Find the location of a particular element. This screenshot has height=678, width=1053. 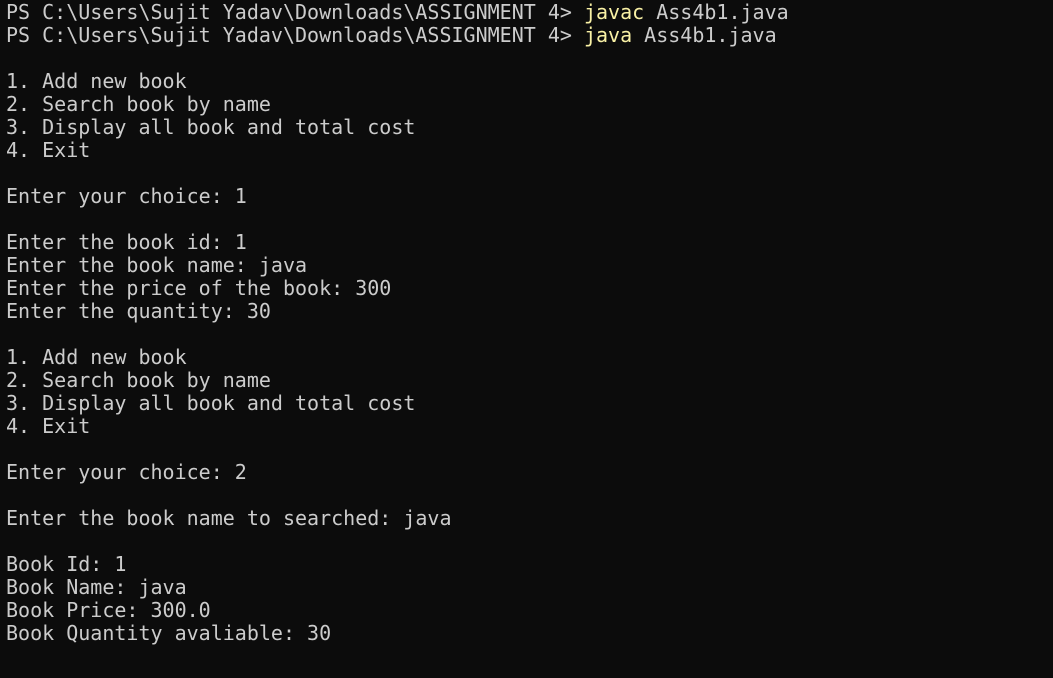

command-javac: javac is located at coordinates (614, 12).